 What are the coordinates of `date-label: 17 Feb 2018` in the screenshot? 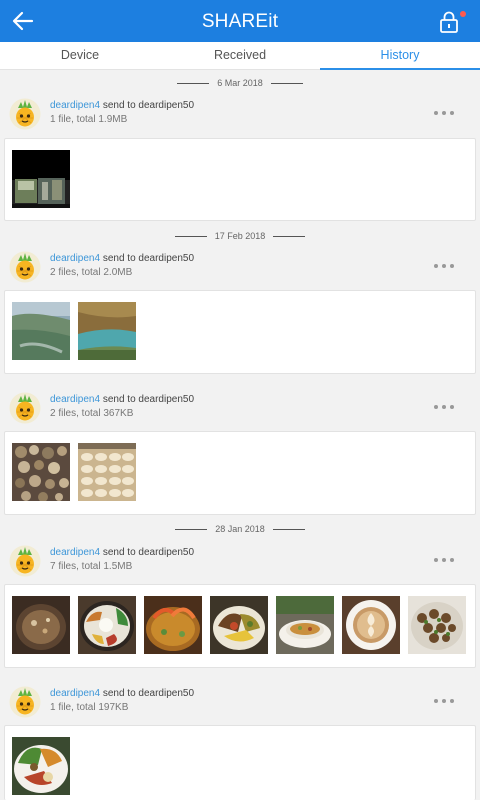 It's located at (240, 236).